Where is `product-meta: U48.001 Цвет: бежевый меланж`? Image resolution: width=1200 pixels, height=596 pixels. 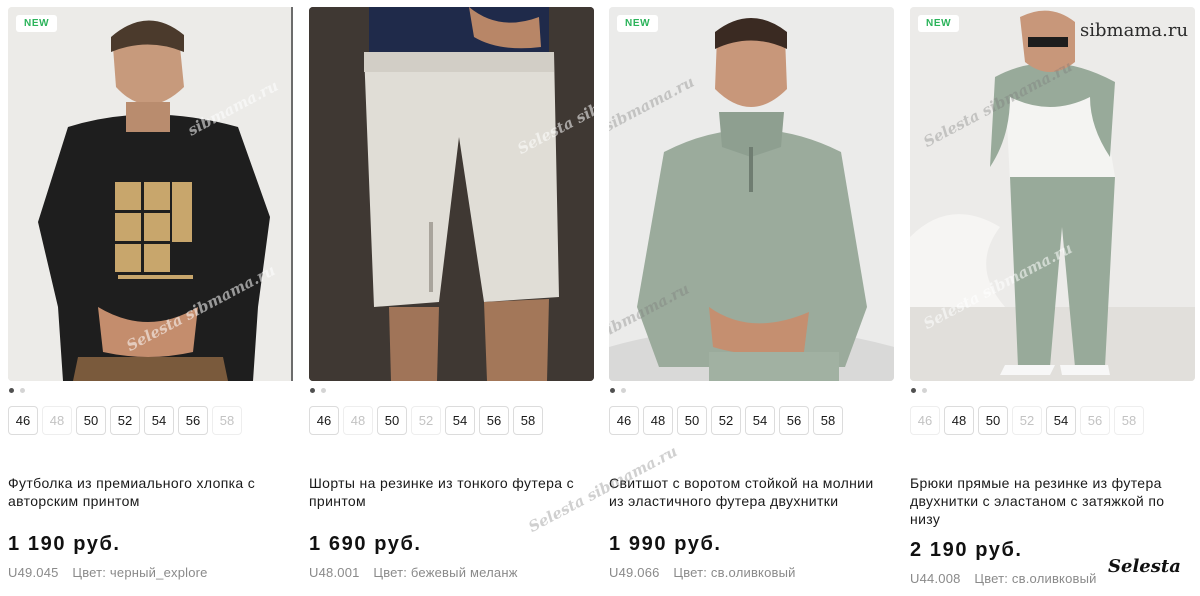
product-meta: U48.001 Цвет: бежевый меланж is located at coordinates (413, 572).